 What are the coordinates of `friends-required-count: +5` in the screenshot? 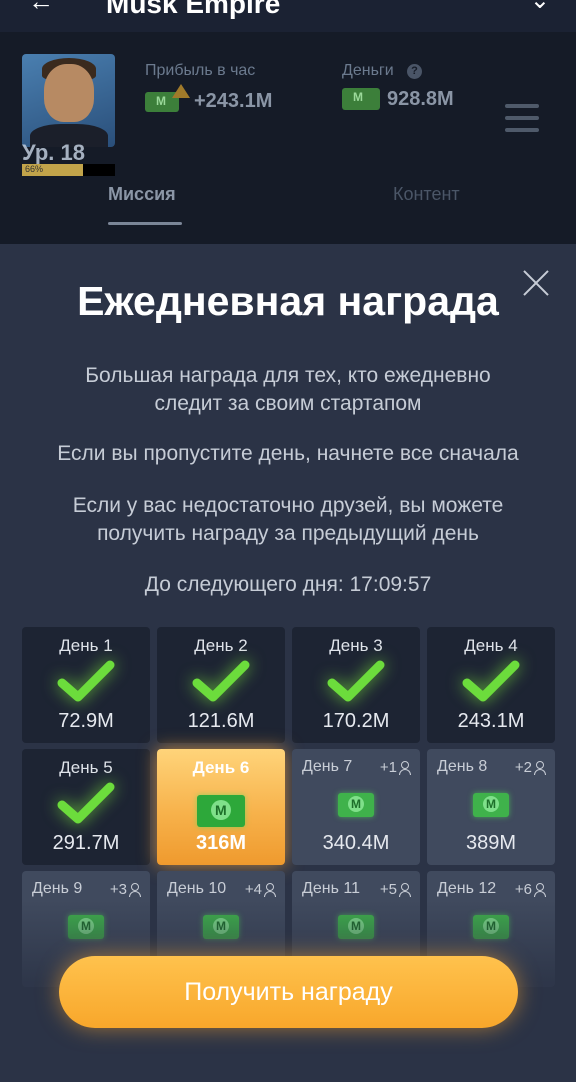 It's located at (388, 889).